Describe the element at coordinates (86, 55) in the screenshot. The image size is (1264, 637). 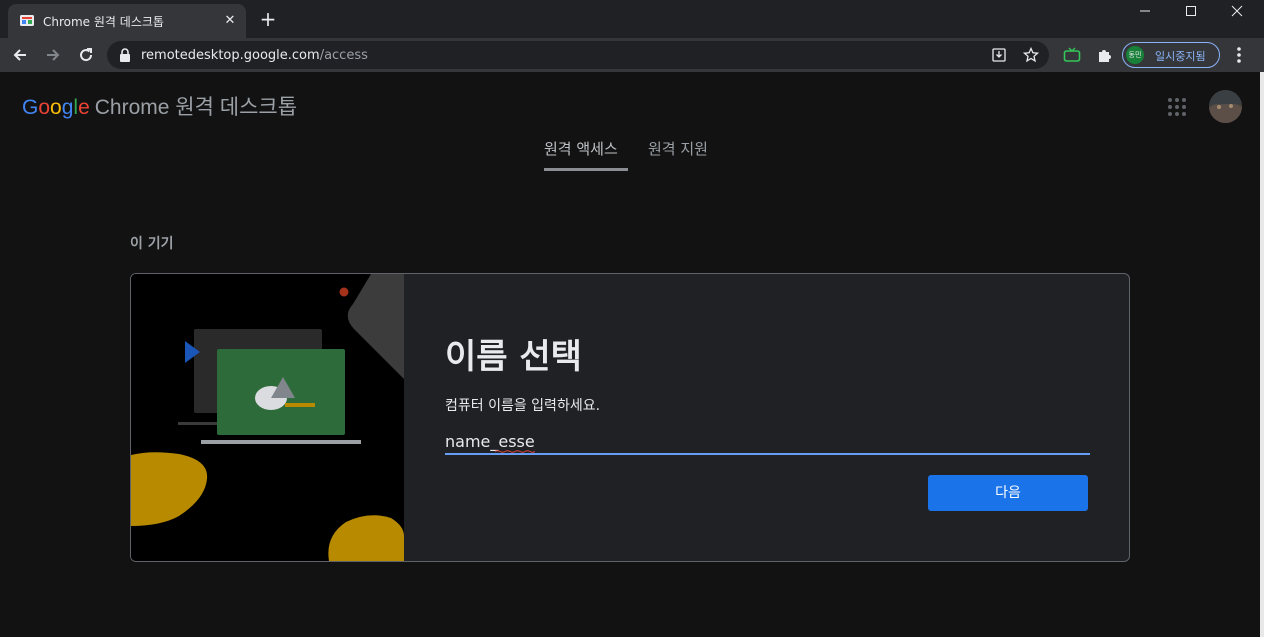
I see `reload-icon` at that location.